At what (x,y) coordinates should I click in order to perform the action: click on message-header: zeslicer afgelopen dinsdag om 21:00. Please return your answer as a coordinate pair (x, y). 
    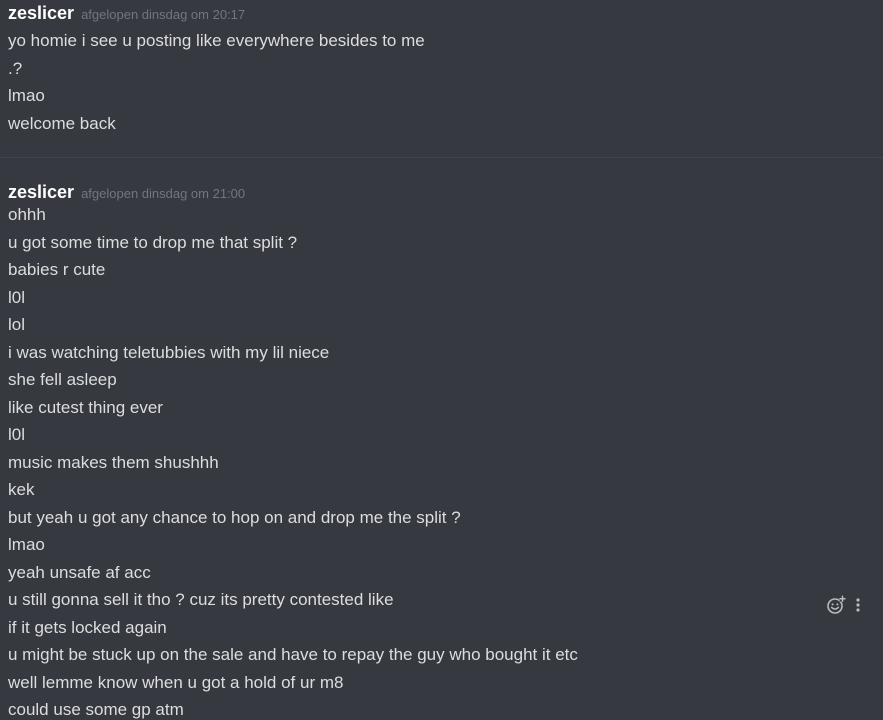
    Looking at the image, I should click on (445, 192).